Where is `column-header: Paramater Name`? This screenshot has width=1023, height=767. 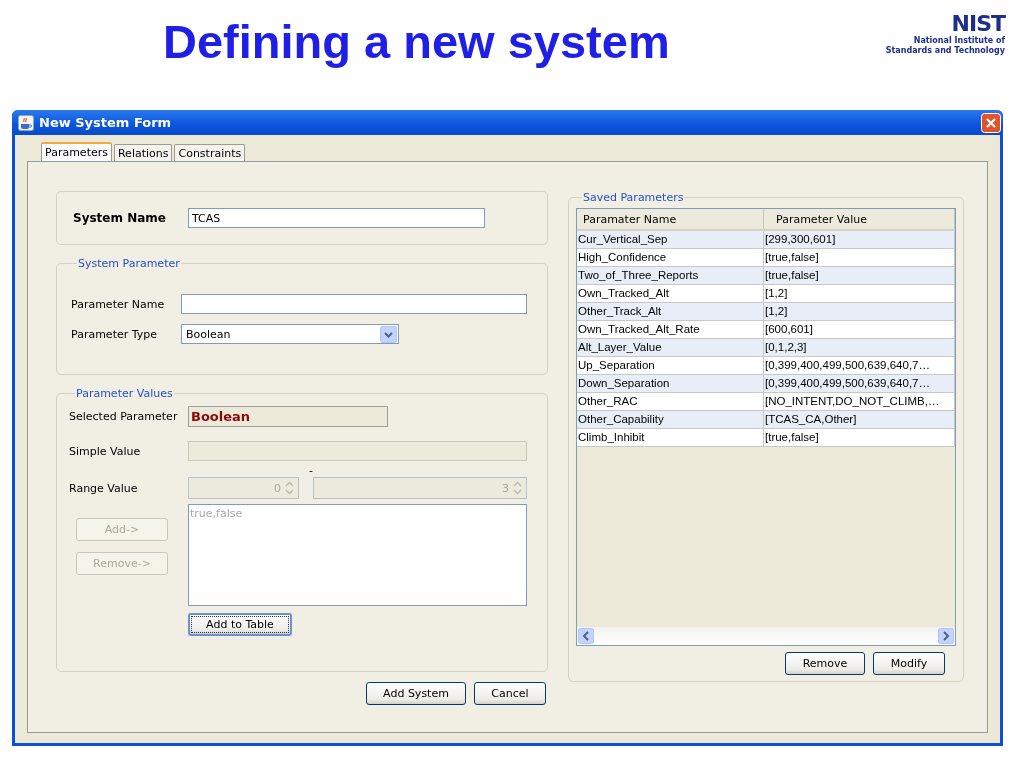 column-header: Paramater Name is located at coordinates (670, 219).